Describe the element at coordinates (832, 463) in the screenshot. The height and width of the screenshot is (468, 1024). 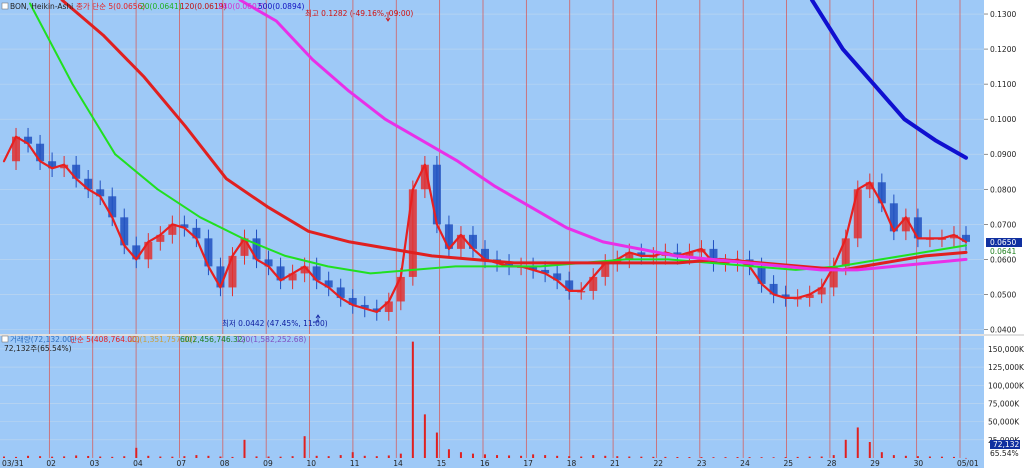
I see `date-tick-label: 28` at that location.